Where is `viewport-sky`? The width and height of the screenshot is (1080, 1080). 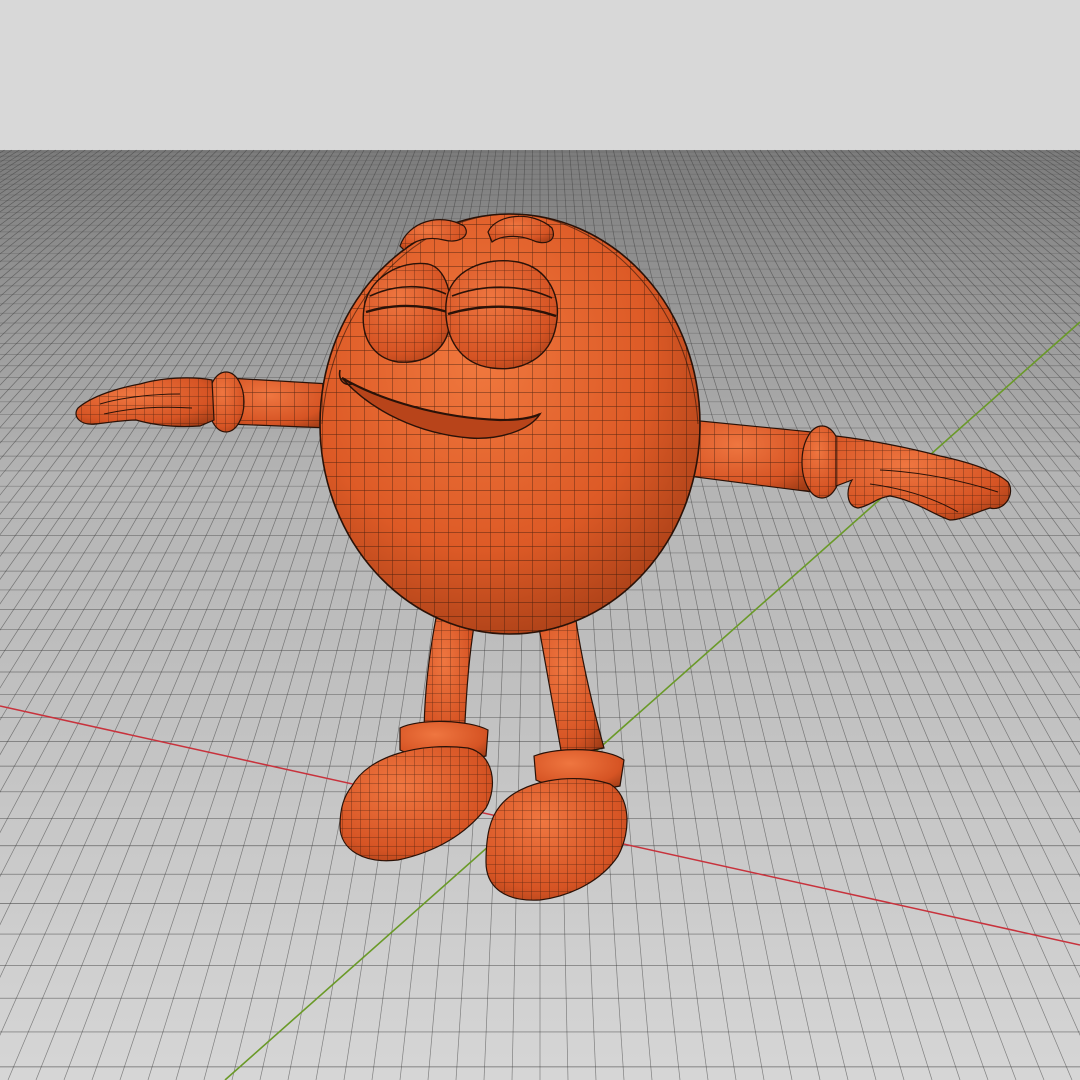 viewport-sky is located at coordinates (540, 75).